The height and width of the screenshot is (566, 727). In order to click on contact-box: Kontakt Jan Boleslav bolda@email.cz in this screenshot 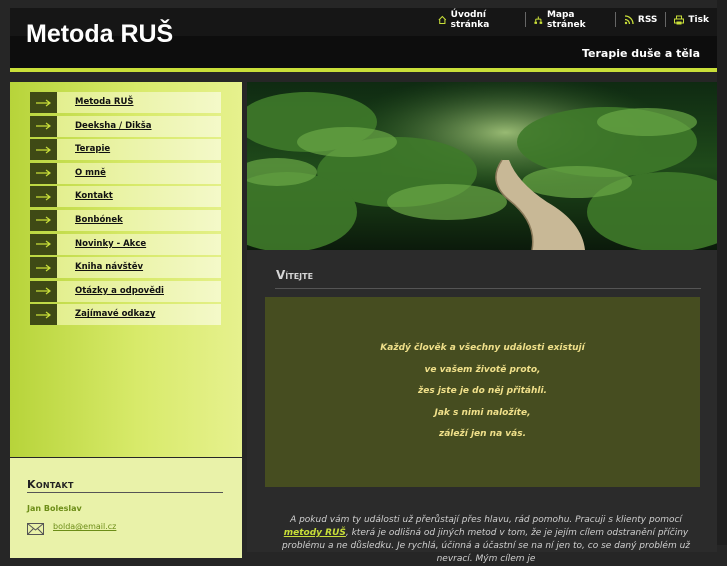, I will do `click(126, 508)`.